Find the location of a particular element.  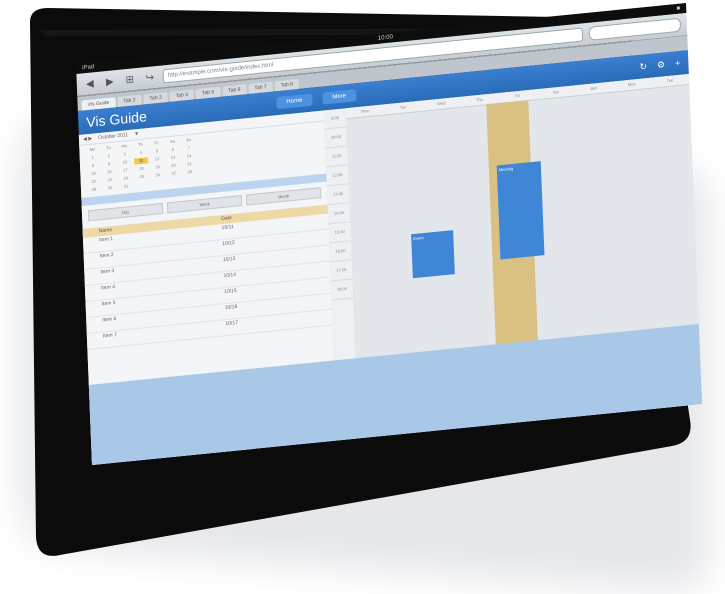

calendar-day: 18 is located at coordinates (141, 168).